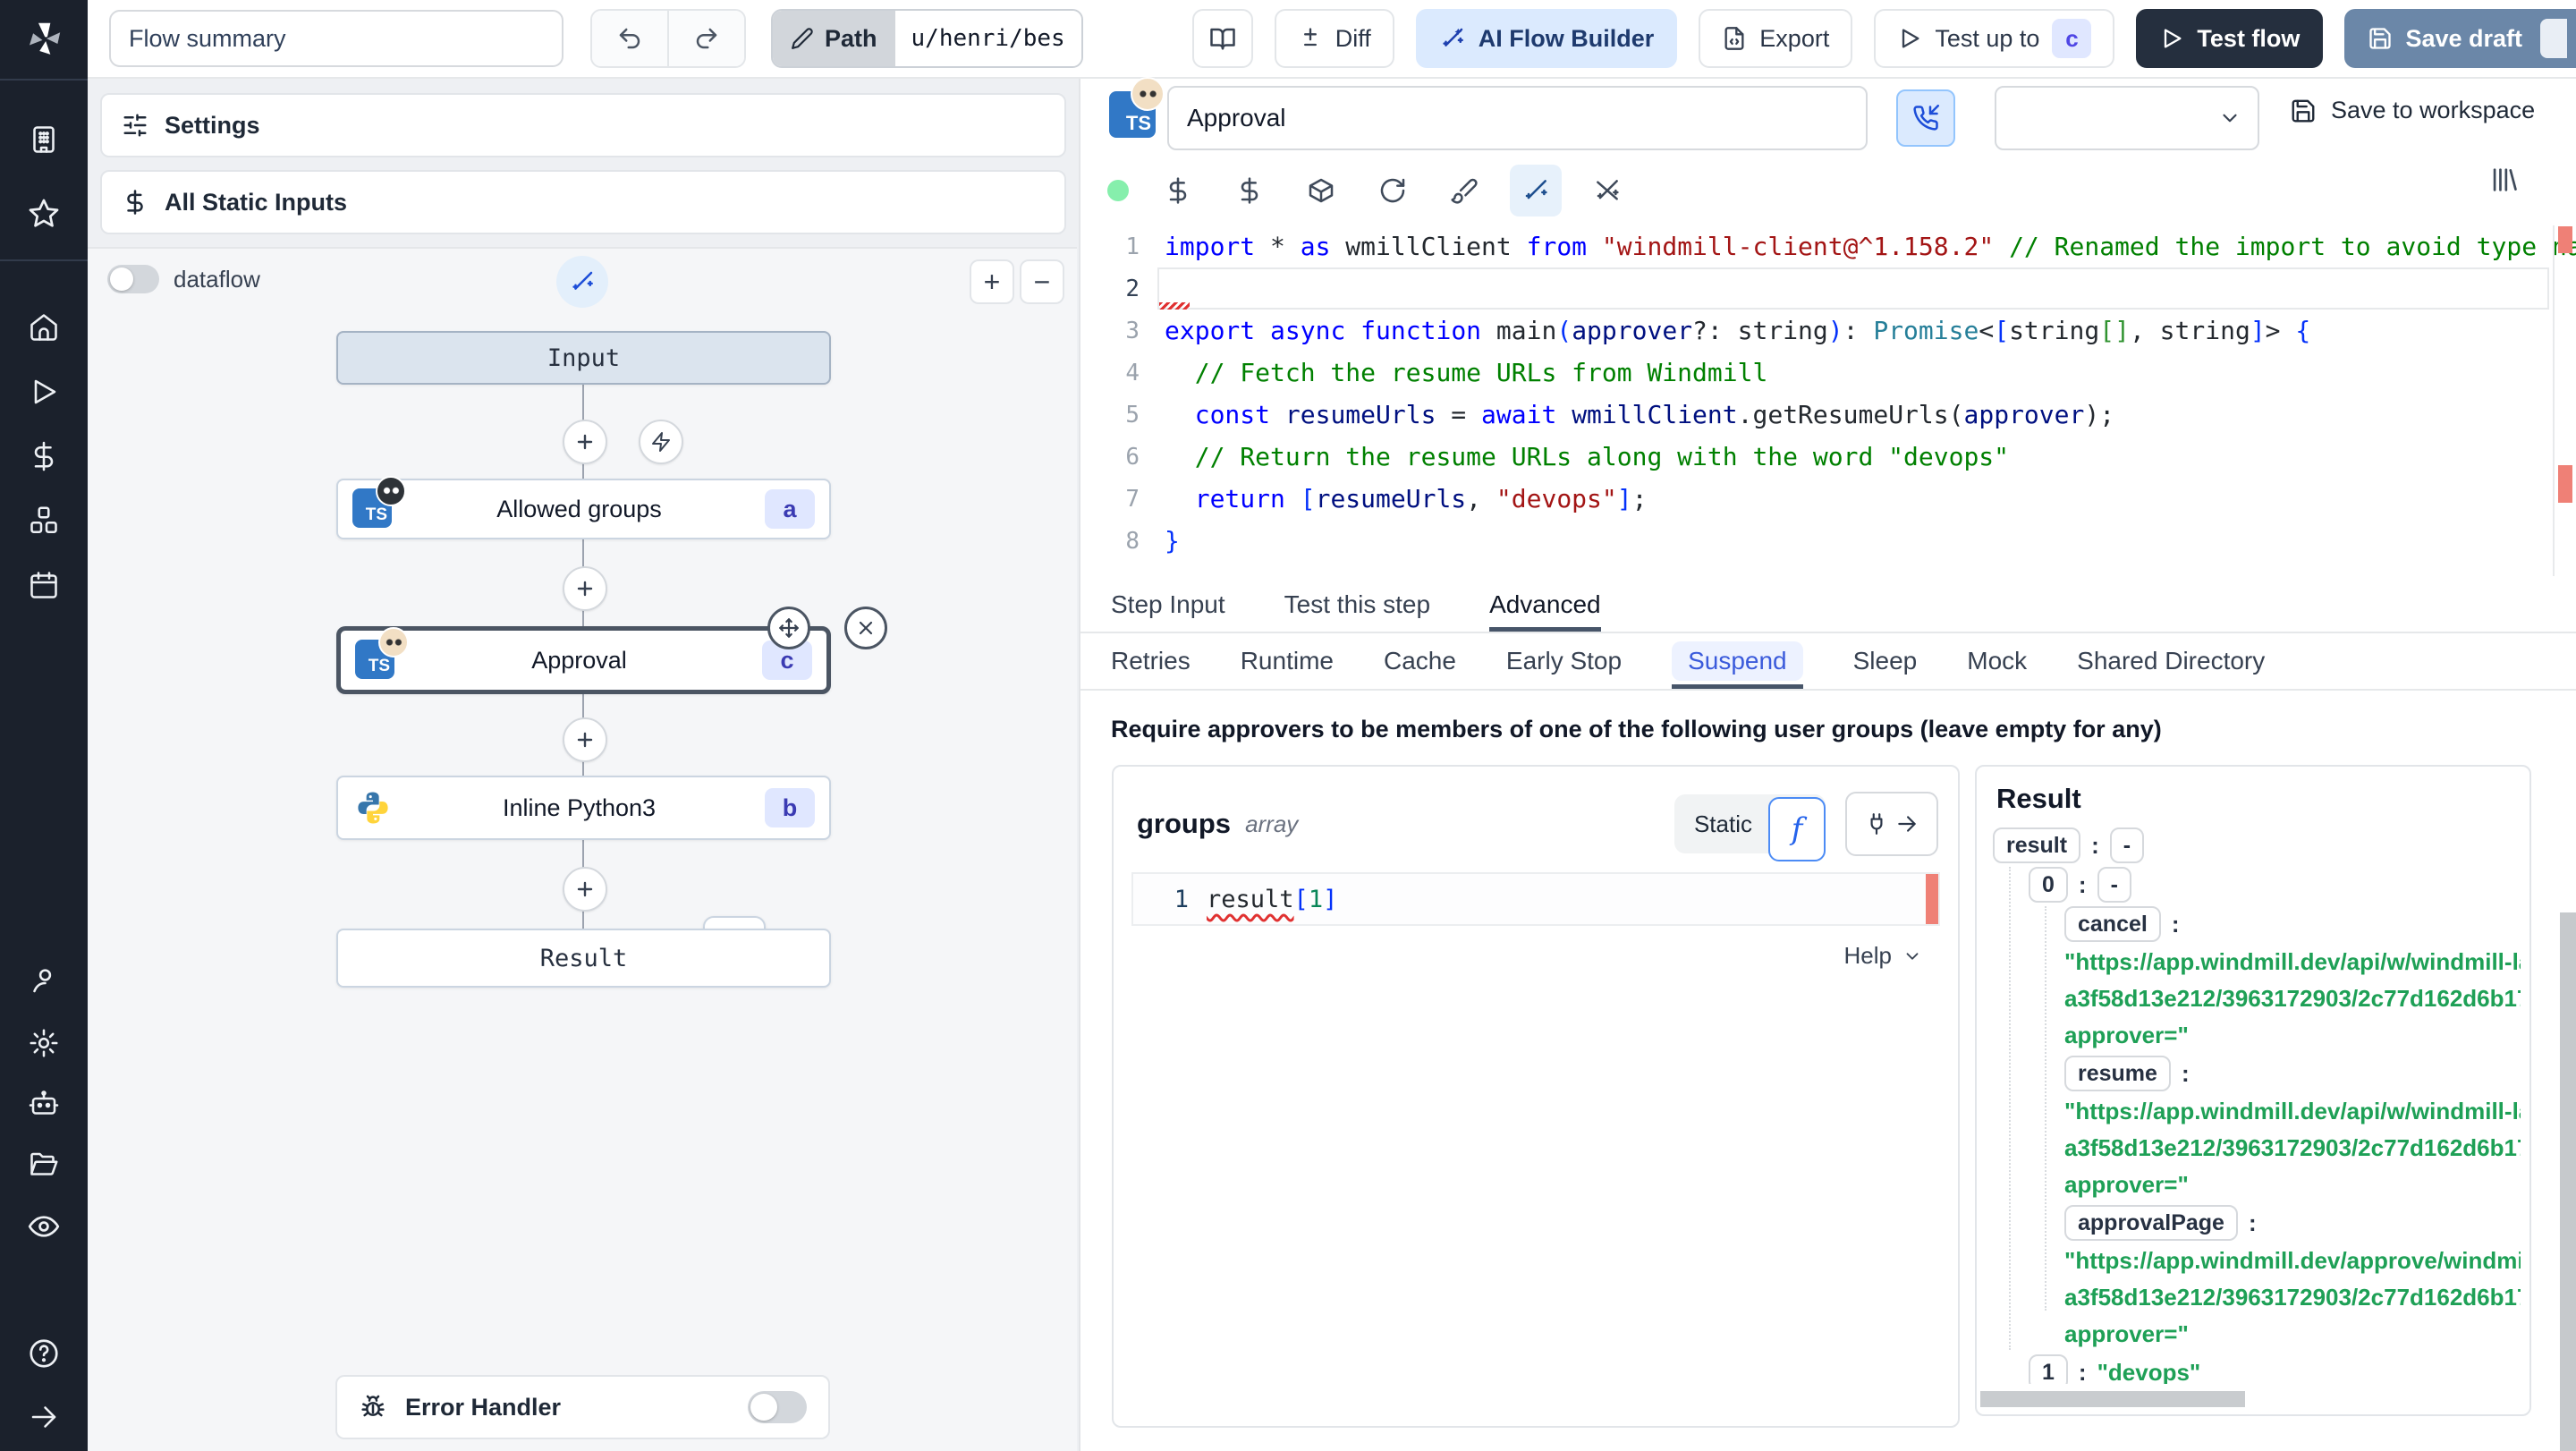 This screenshot has height=1451, width=2576. What do you see at coordinates (583, 808) in the screenshot?
I see `flow-node-inline-python3: Inline Python3 b` at bounding box center [583, 808].